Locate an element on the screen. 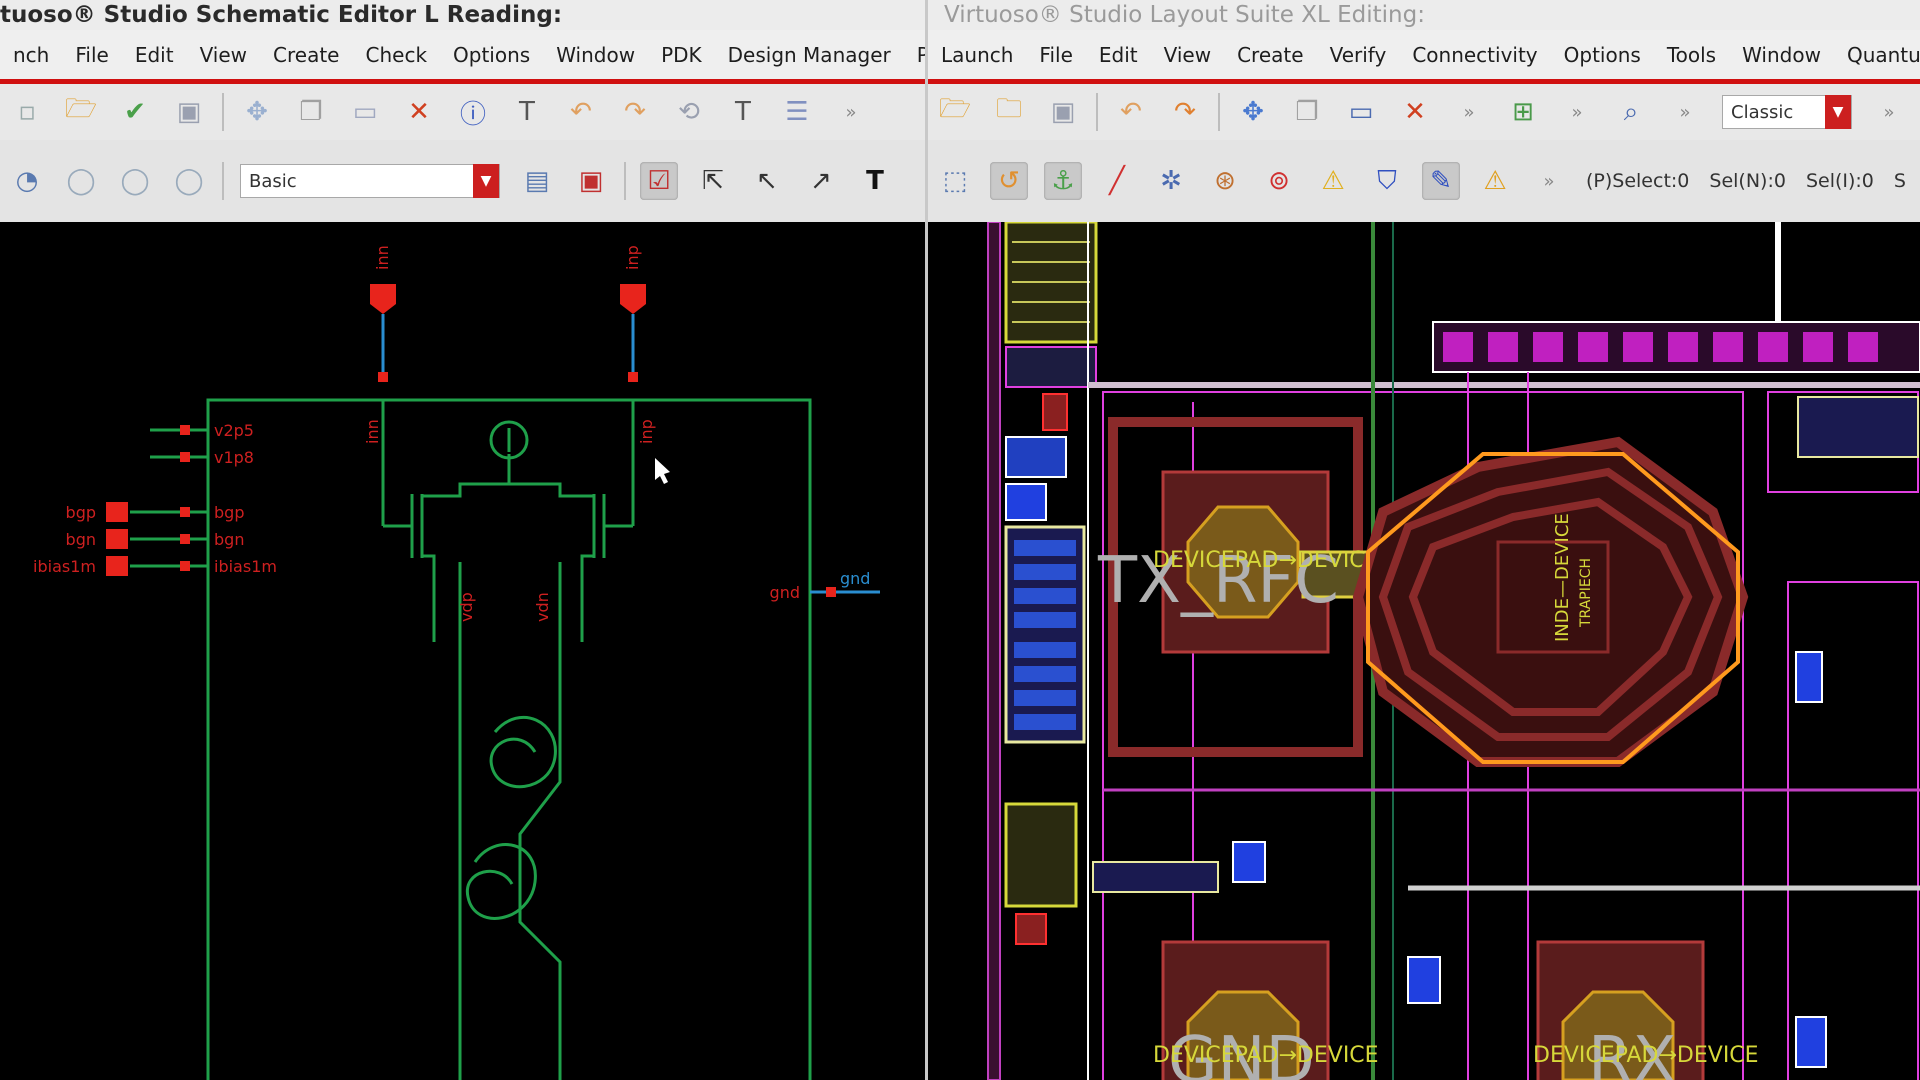 The image size is (1920, 1080). label-inductor-2: TRAPIECH is located at coordinates (1586, 593).